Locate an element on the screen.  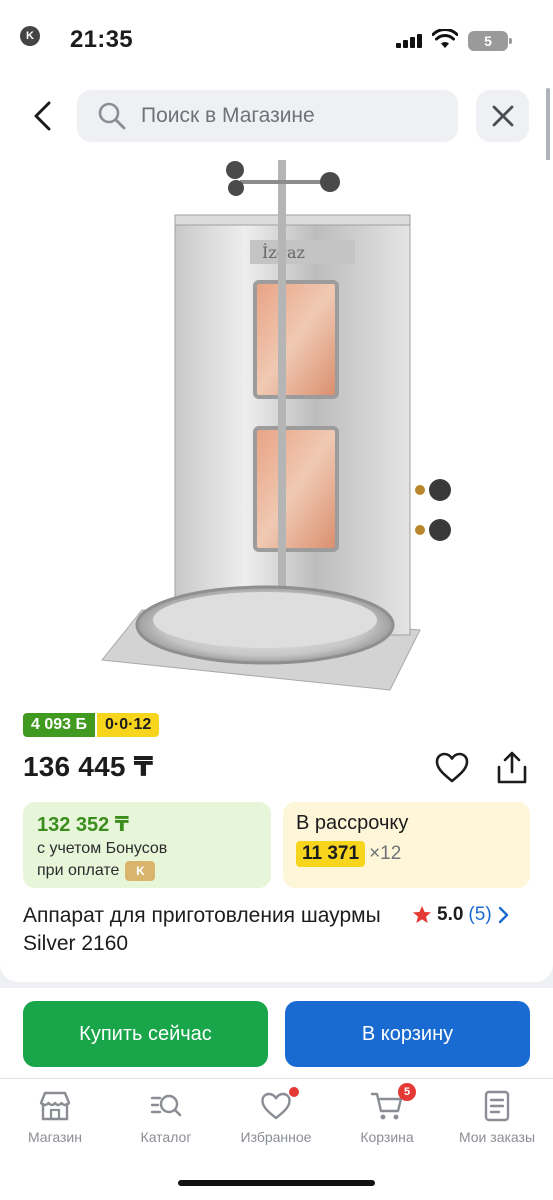
status-time: 21:35 is located at coordinates (101, 39).